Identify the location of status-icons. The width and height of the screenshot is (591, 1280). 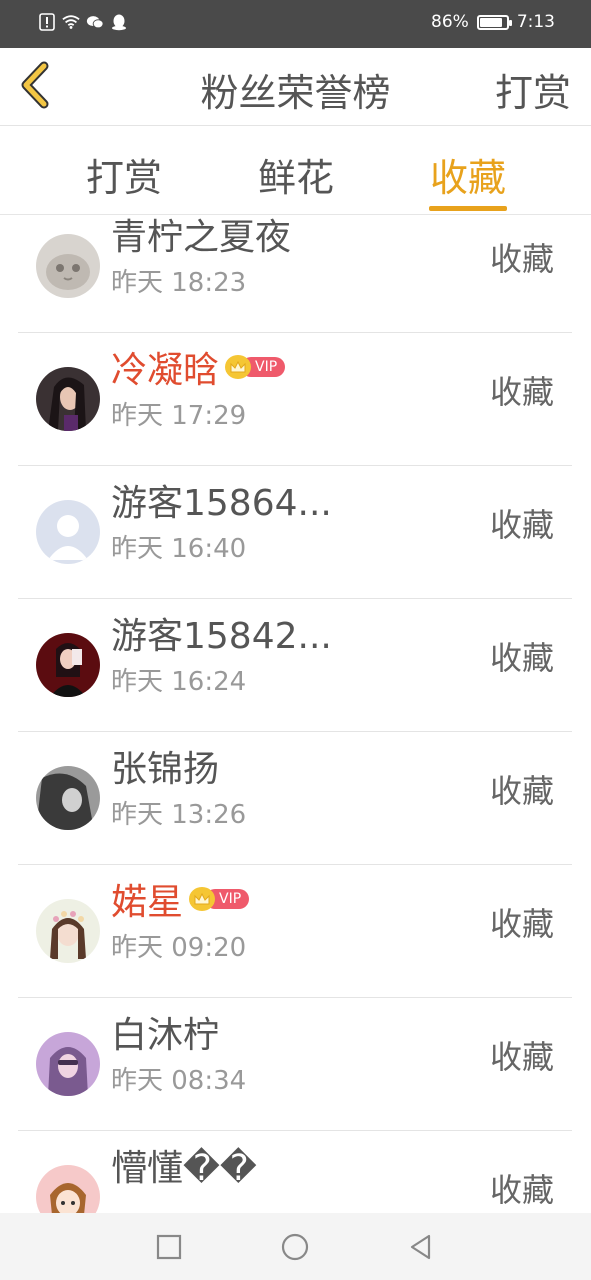
(83, 22).